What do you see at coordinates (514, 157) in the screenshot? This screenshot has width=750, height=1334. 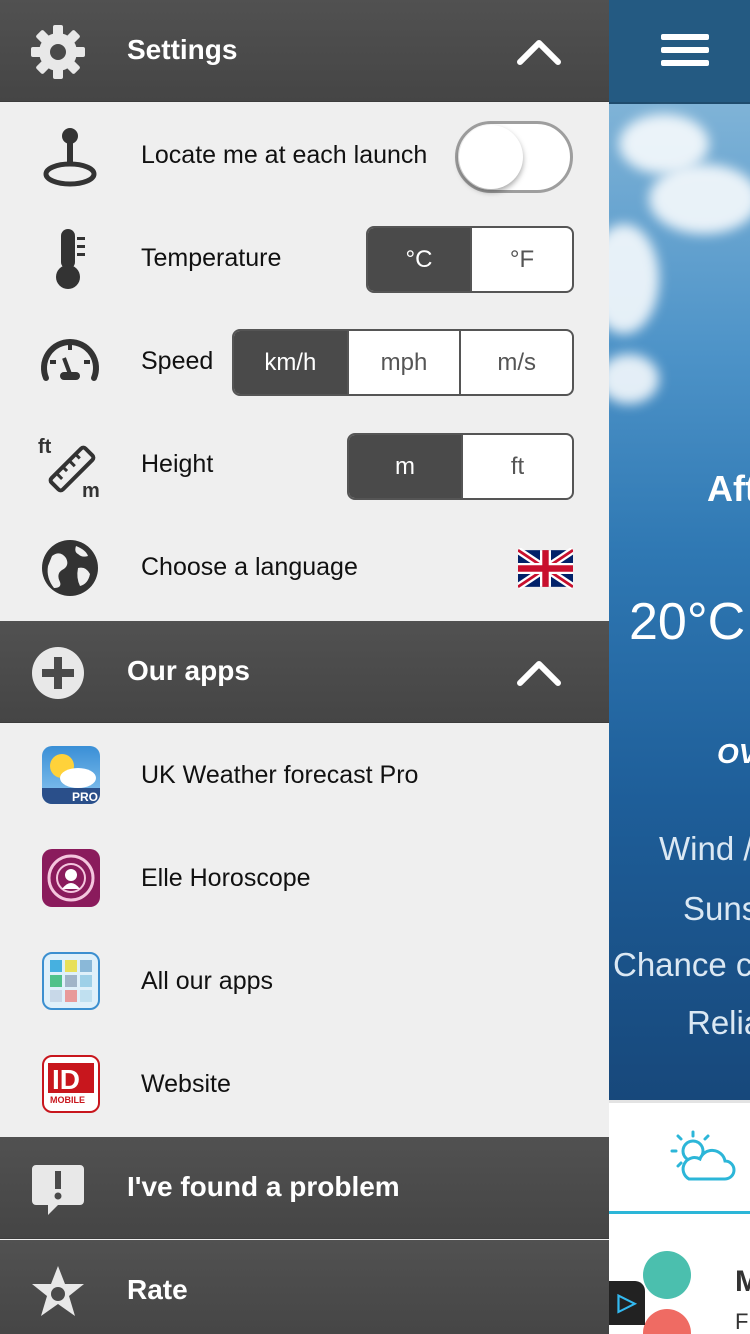 I see `locate-toggle` at bounding box center [514, 157].